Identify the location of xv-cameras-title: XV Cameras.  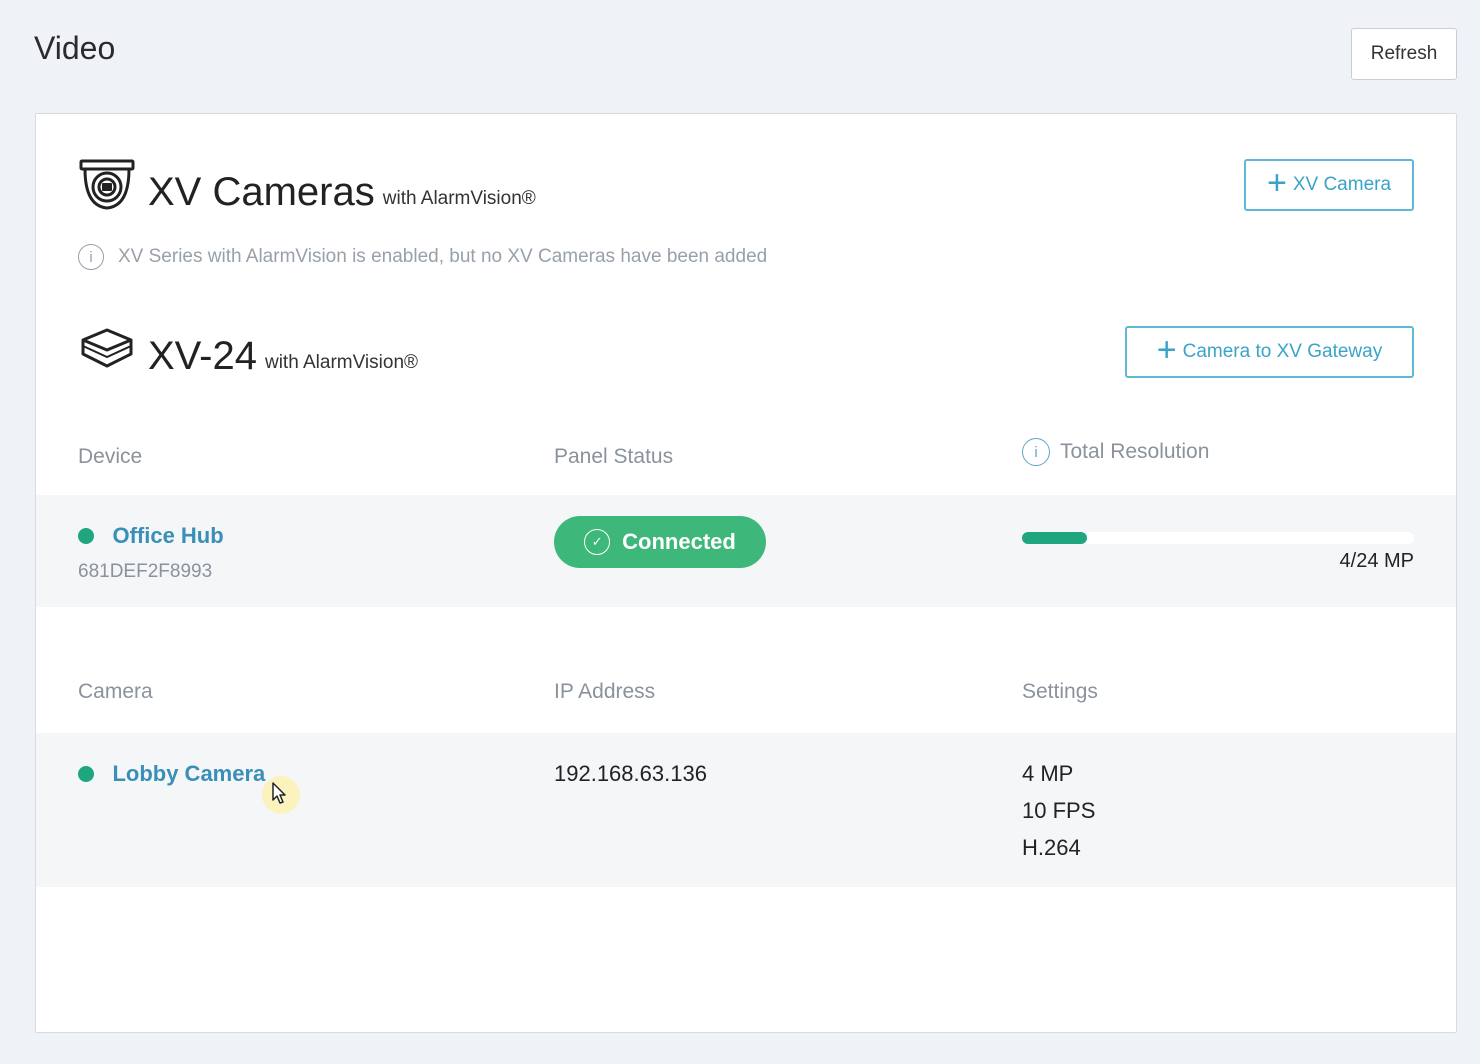
(261, 192).